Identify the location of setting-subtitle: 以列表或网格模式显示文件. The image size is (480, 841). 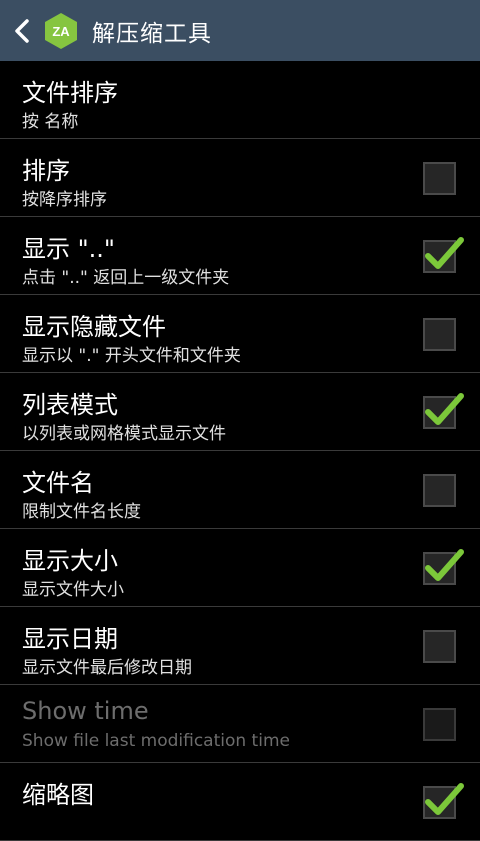
(124, 434).